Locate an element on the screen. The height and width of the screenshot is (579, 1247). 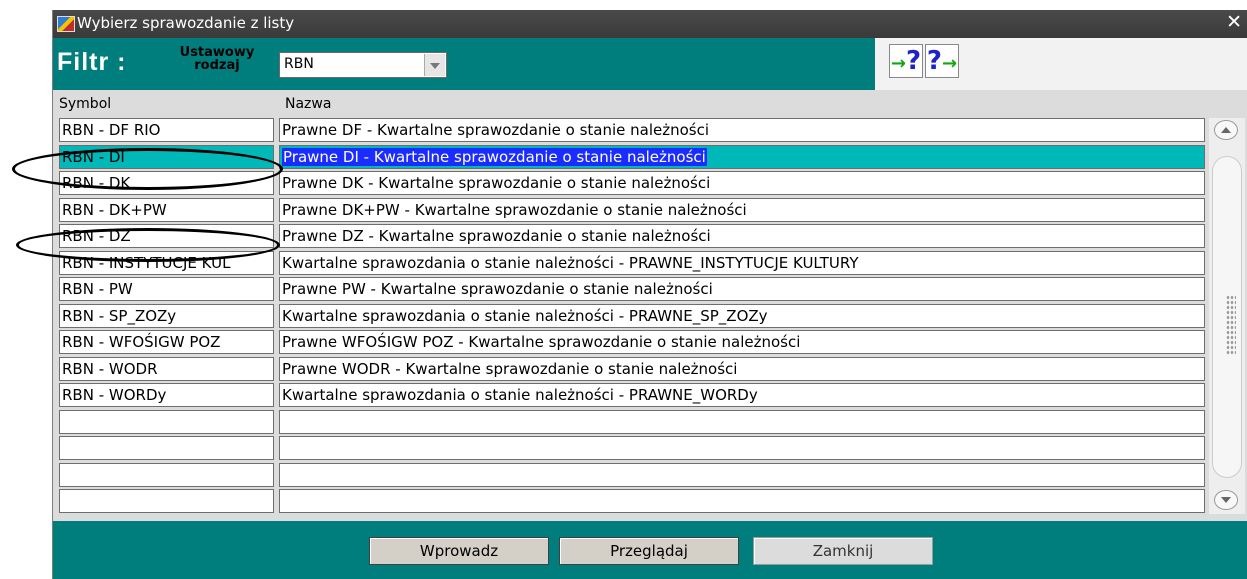
help-prev-icon: →? is located at coordinates (906, 61).